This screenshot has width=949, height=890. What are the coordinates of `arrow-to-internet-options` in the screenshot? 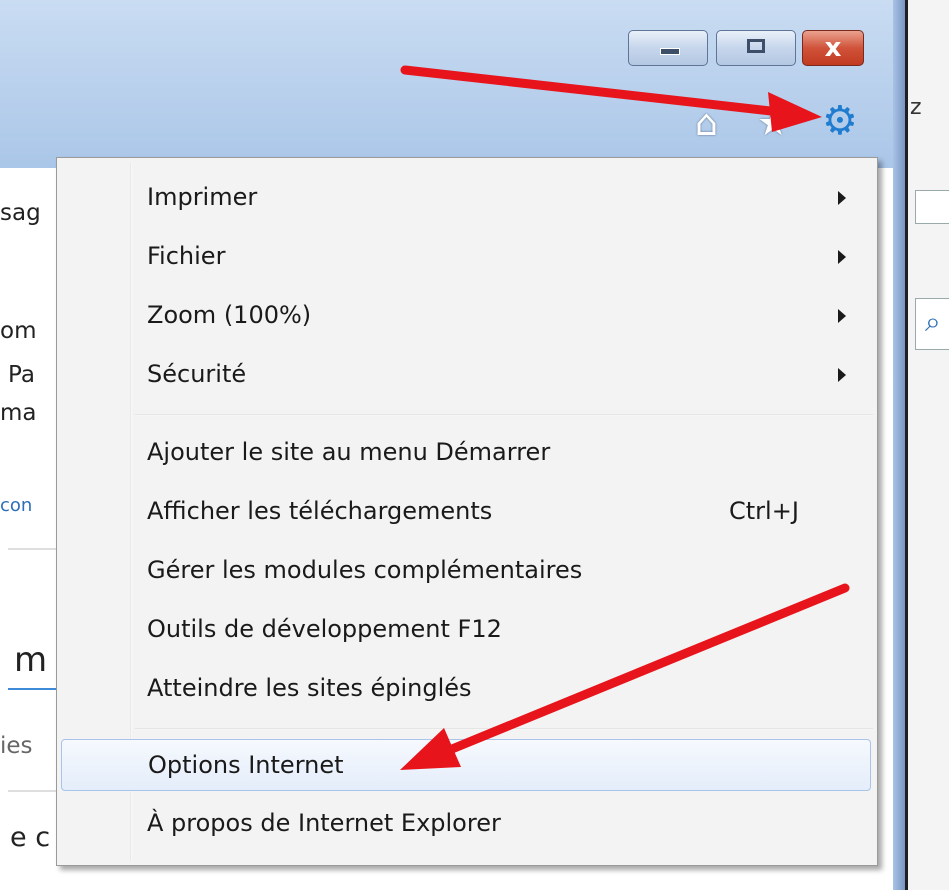 It's located at (625, 676).